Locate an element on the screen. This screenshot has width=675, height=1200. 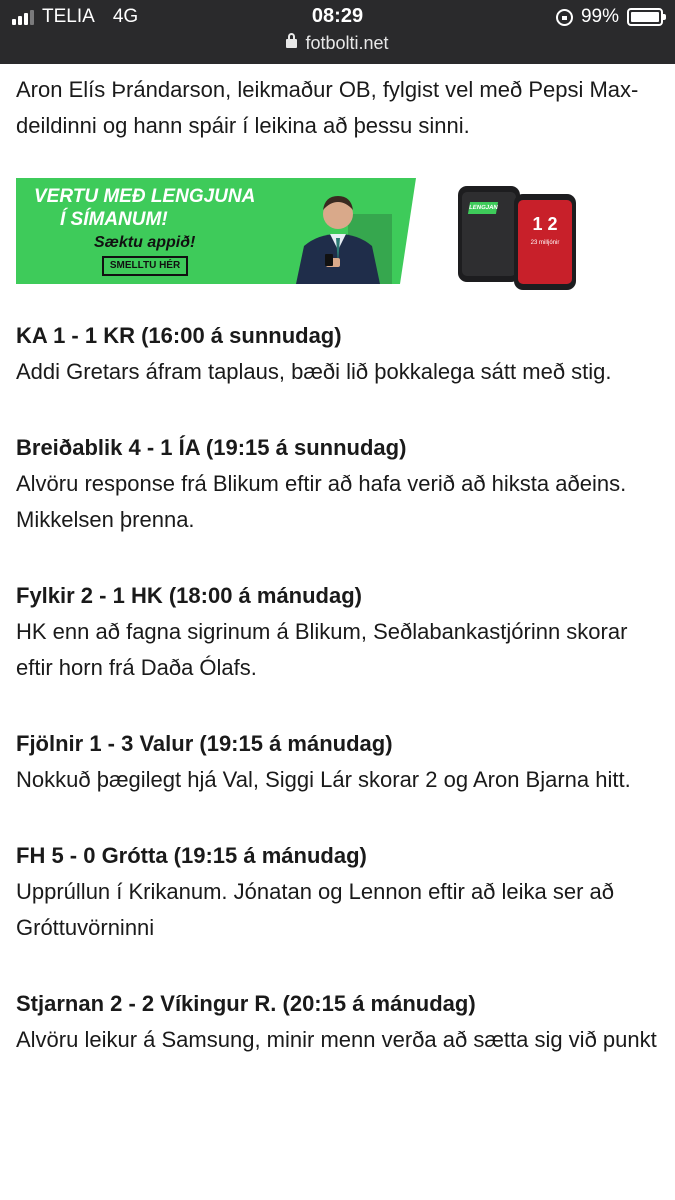
jackpot-amount: 23 milljónir is located at coordinates (545, 243).